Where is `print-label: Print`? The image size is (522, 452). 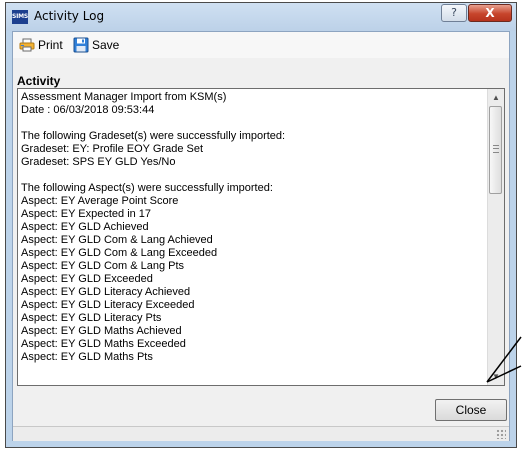
print-label: Print is located at coordinates (50, 45).